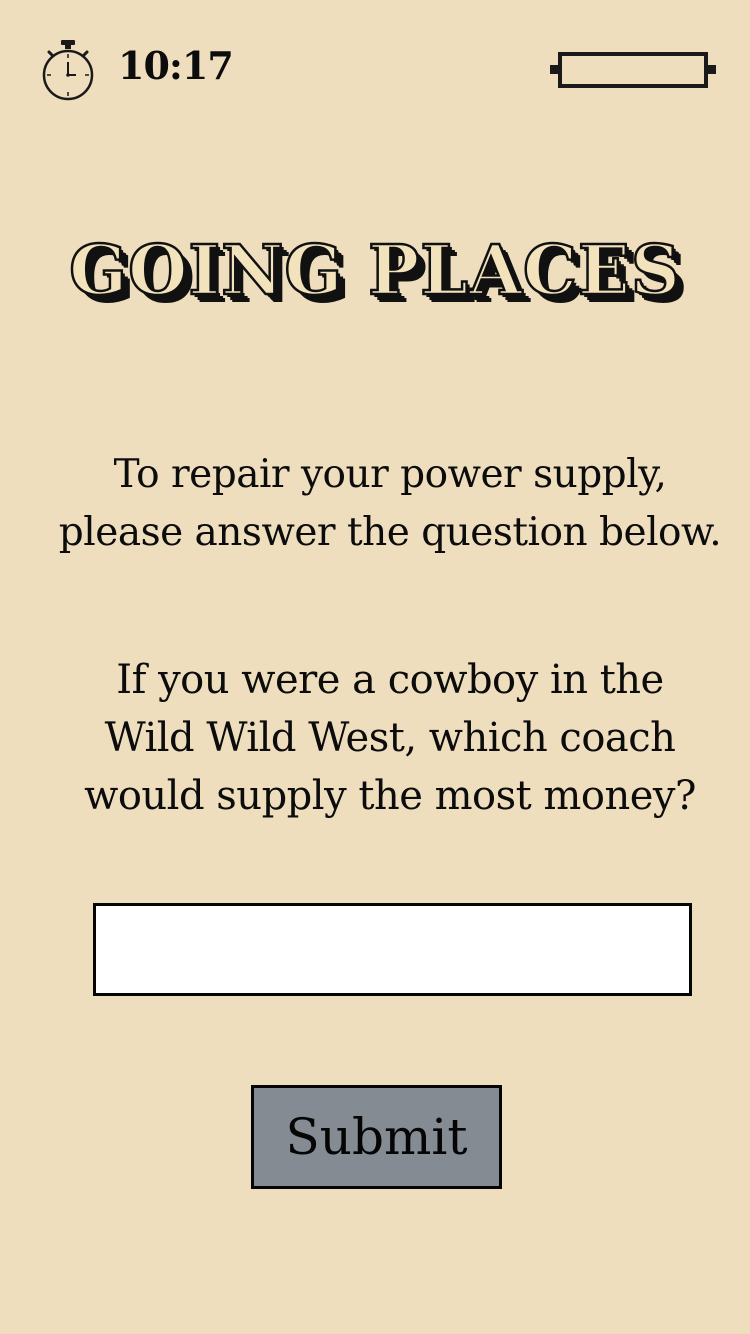 This screenshot has height=1334, width=750. I want to click on answer-input, so click(392, 949).